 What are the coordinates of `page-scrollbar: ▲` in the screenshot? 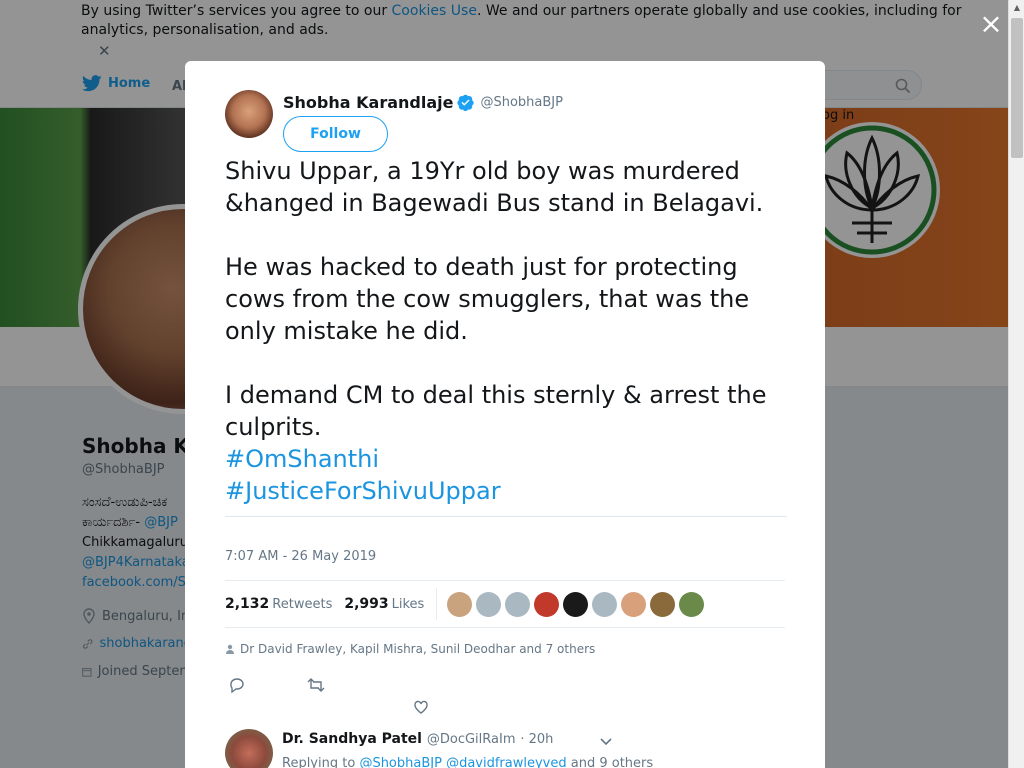 It's located at (1016, 384).